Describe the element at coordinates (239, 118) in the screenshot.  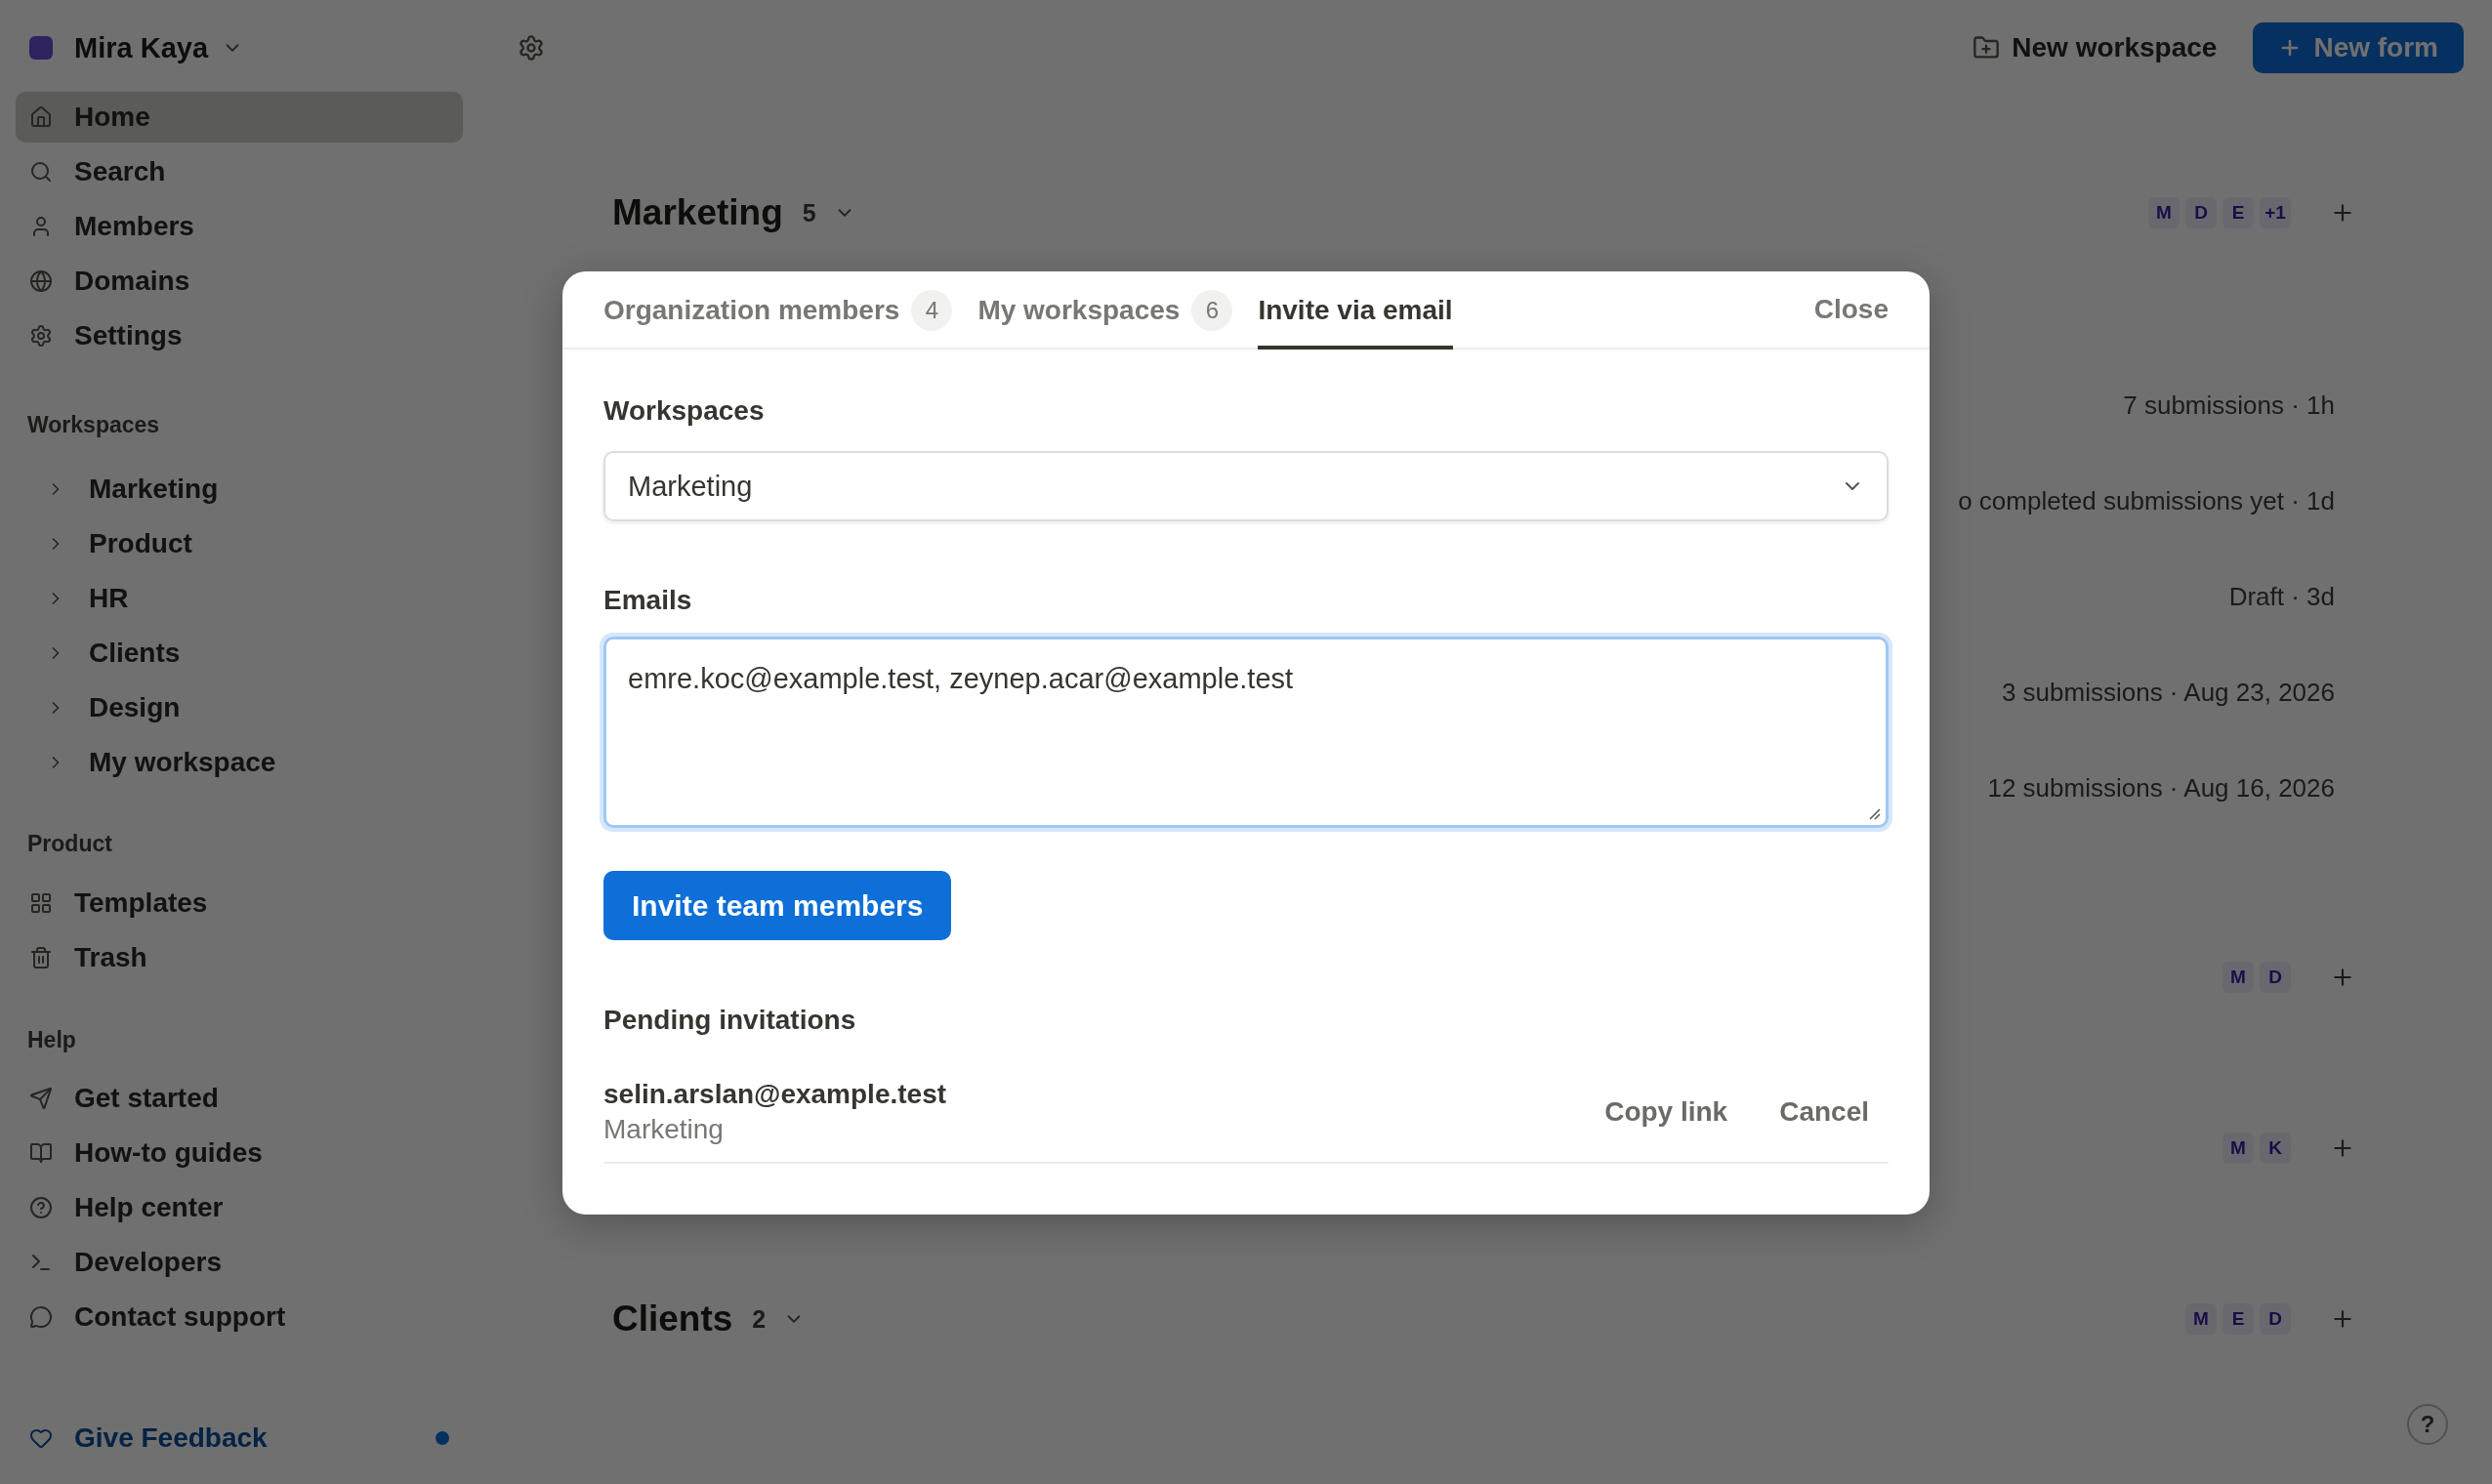
I see `sidebar-item: Home` at that location.